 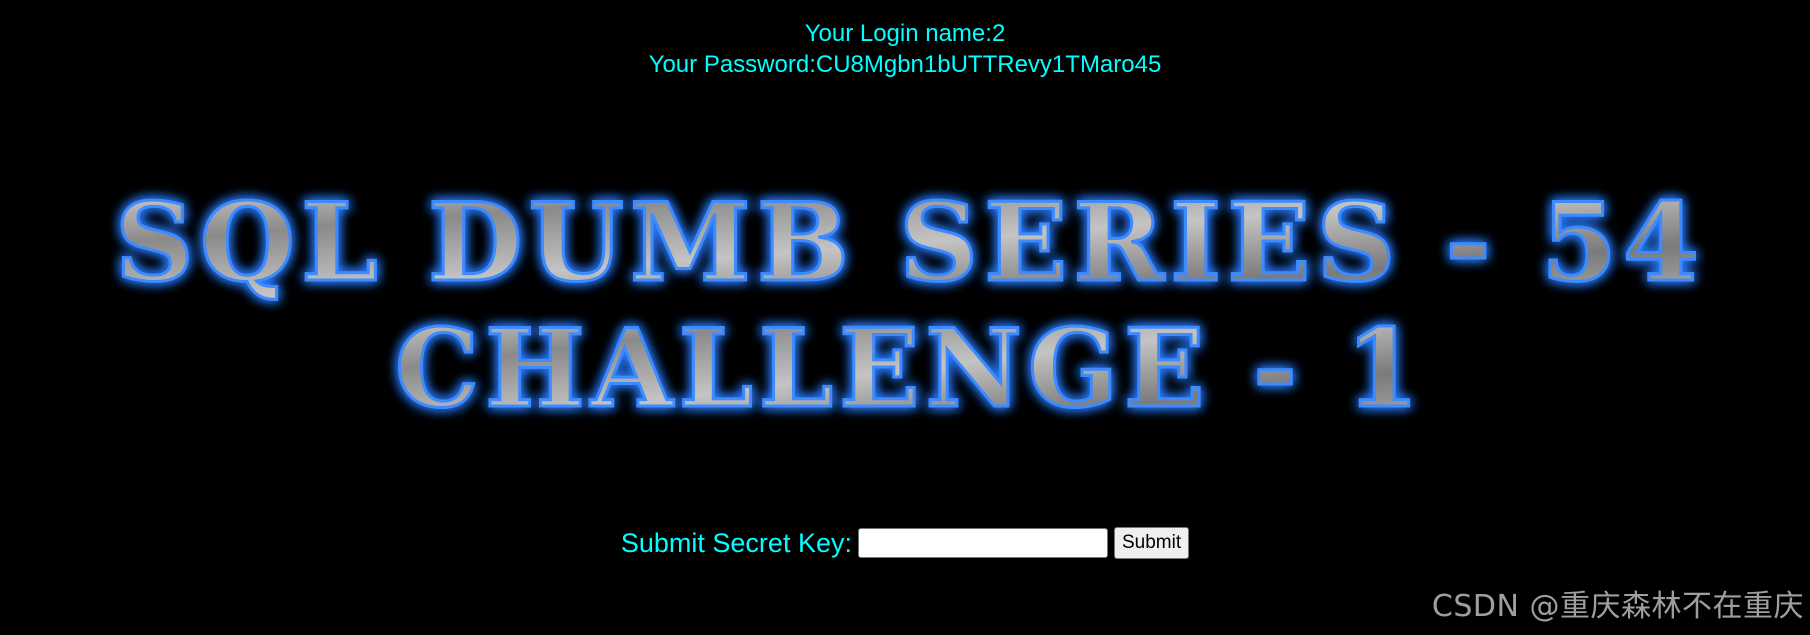 I want to click on secret-key-label: Submit Secret Key:, so click(x=736, y=542).